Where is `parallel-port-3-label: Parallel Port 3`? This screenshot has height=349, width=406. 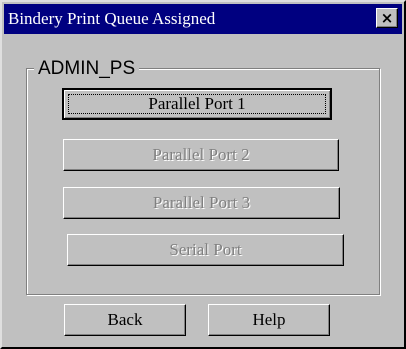 parallel-port-3-label: Parallel Port 3 is located at coordinates (201, 202).